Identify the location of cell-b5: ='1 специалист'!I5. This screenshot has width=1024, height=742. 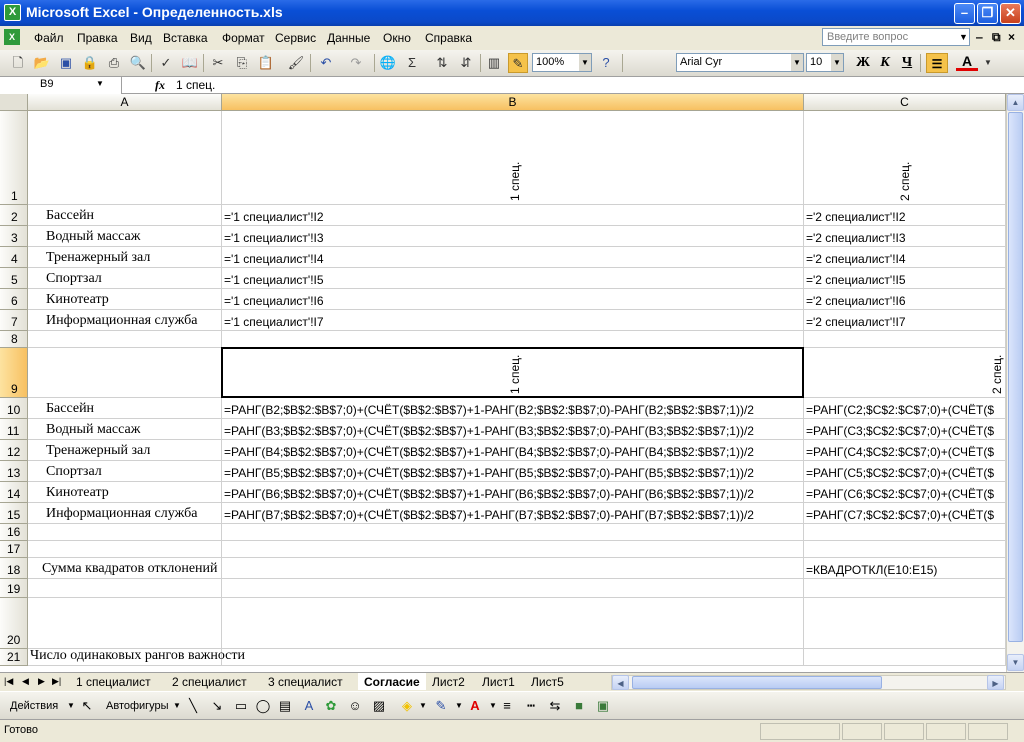
(513, 278).